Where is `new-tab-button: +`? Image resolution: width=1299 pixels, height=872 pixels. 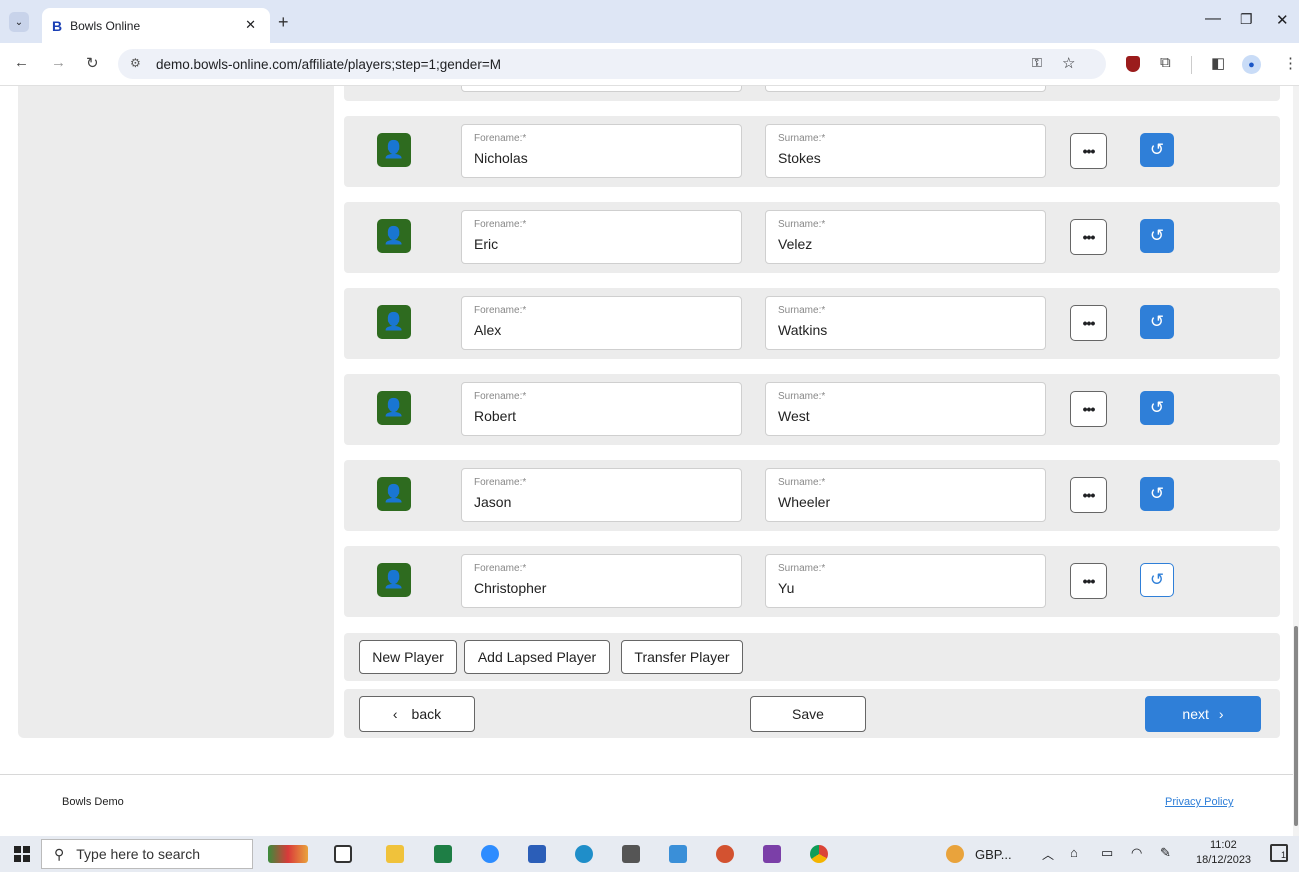
new-tab-button: + is located at coordinates (283, 22).